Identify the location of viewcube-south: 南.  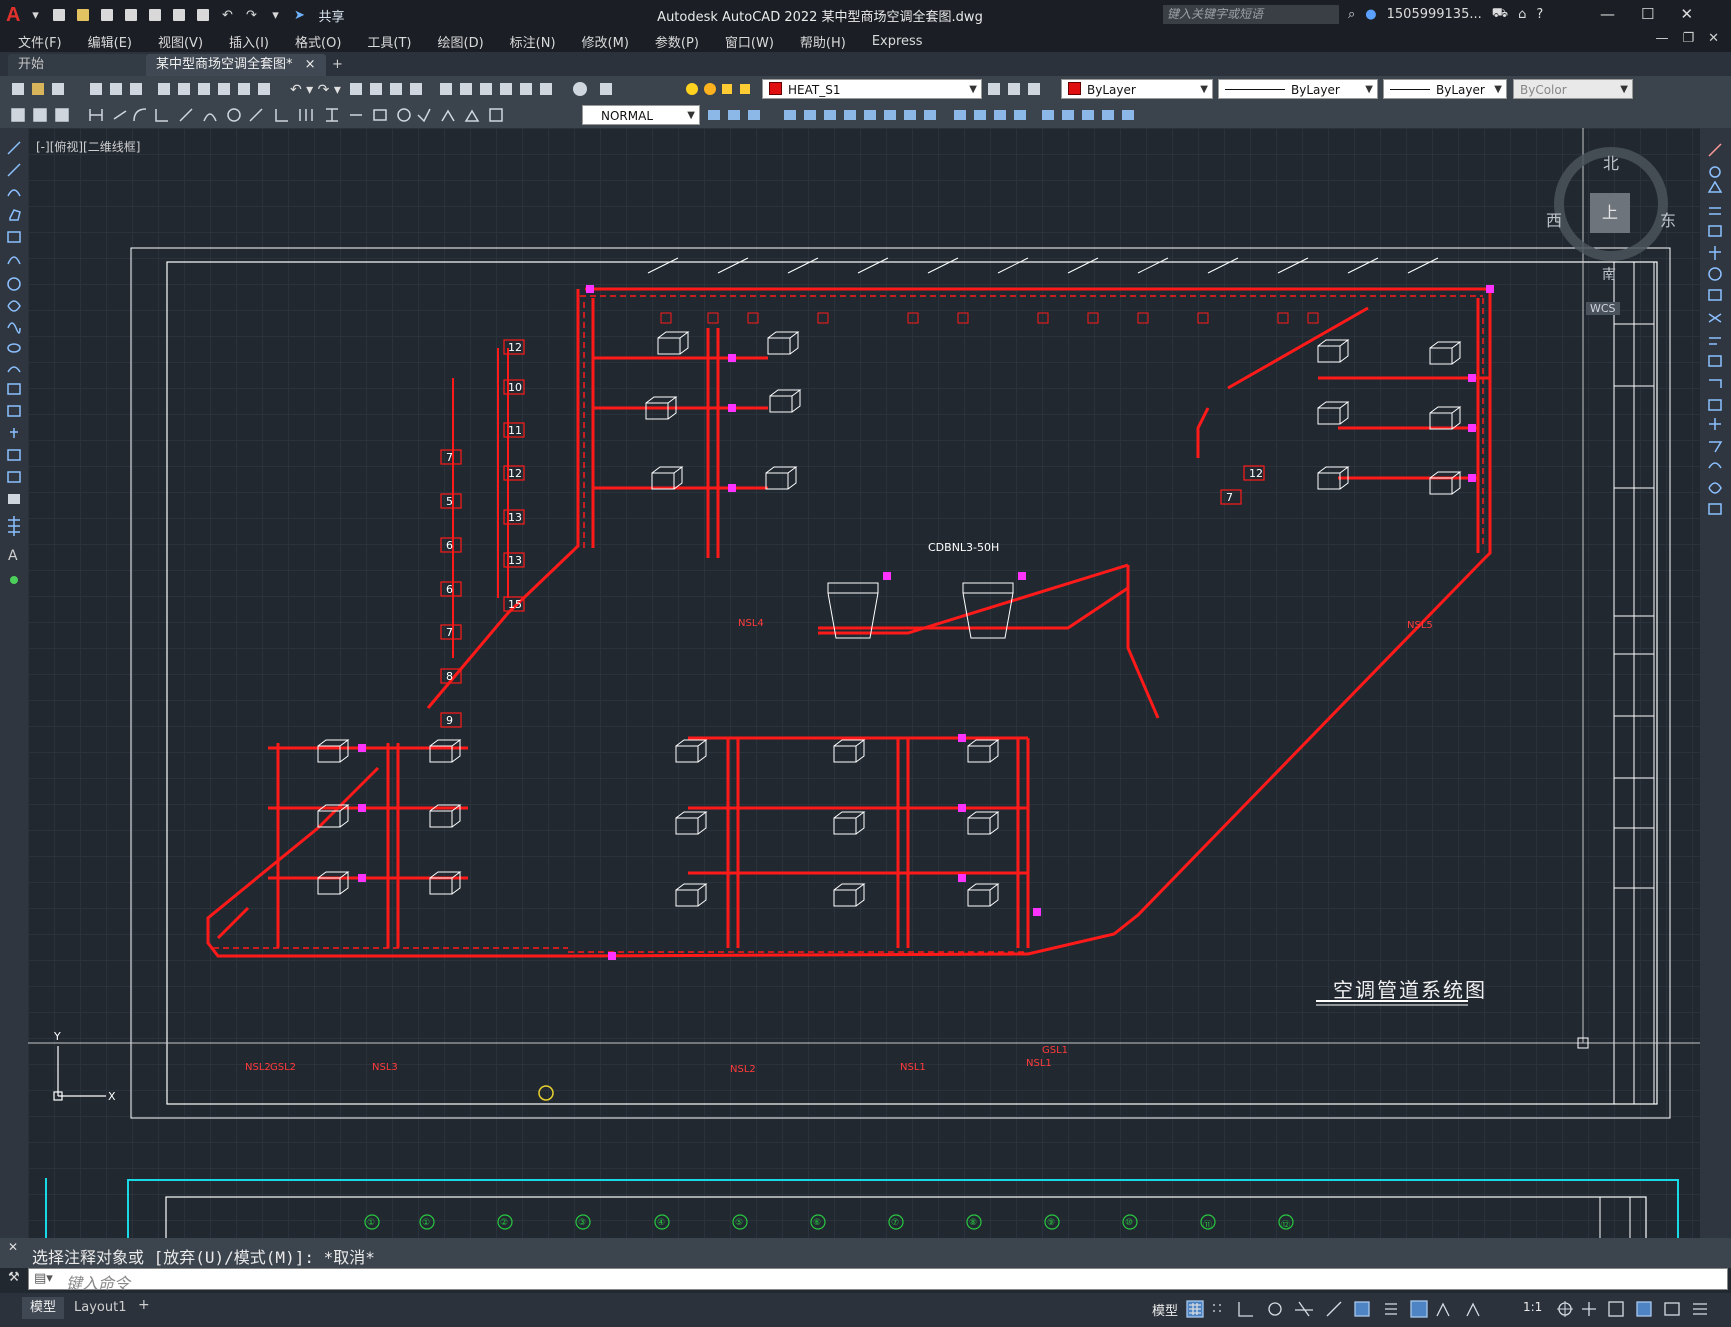
(1609, 274).